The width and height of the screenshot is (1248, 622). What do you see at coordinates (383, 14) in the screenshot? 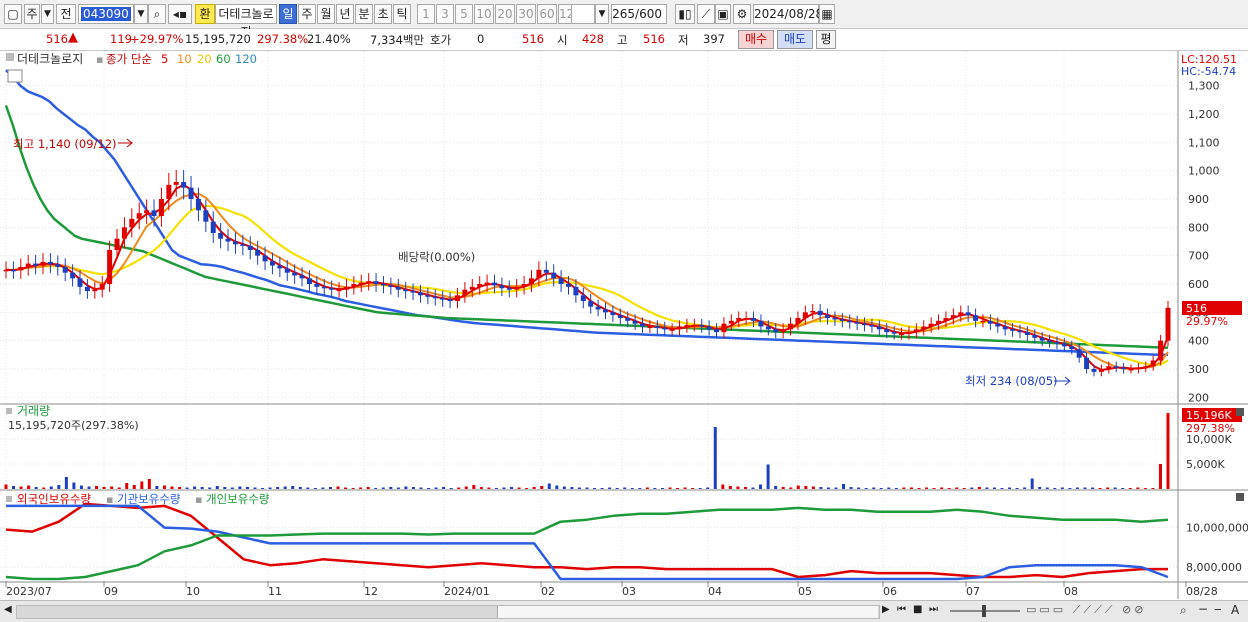
I see `period-tab-5: 초` at bounding box center [383, 14].